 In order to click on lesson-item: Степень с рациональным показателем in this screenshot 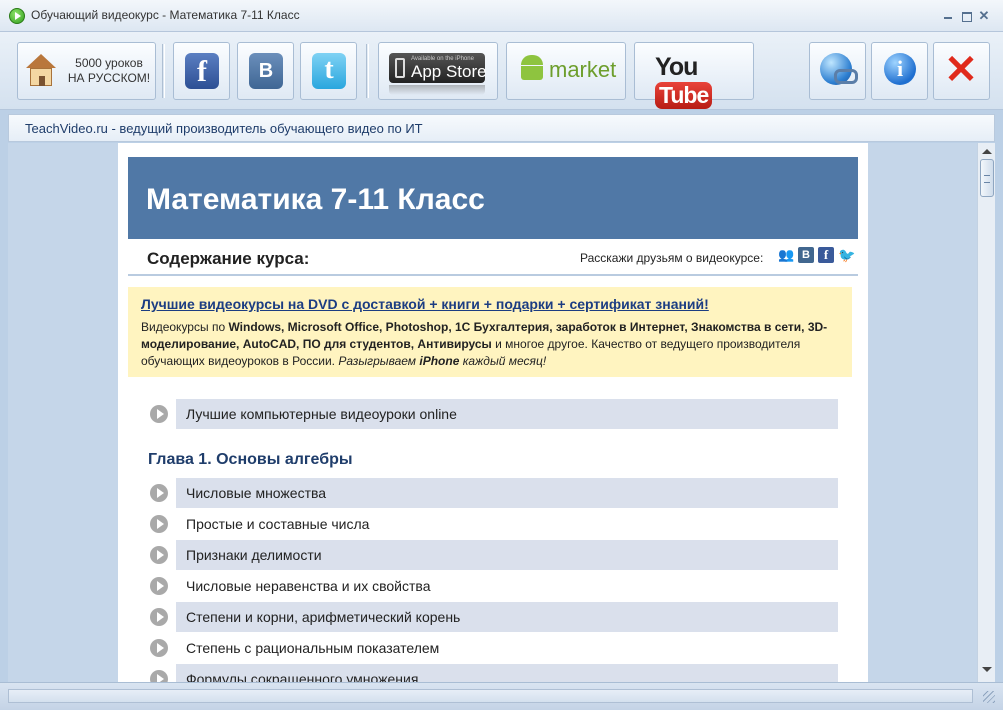, I will do `click(493, 648)`.